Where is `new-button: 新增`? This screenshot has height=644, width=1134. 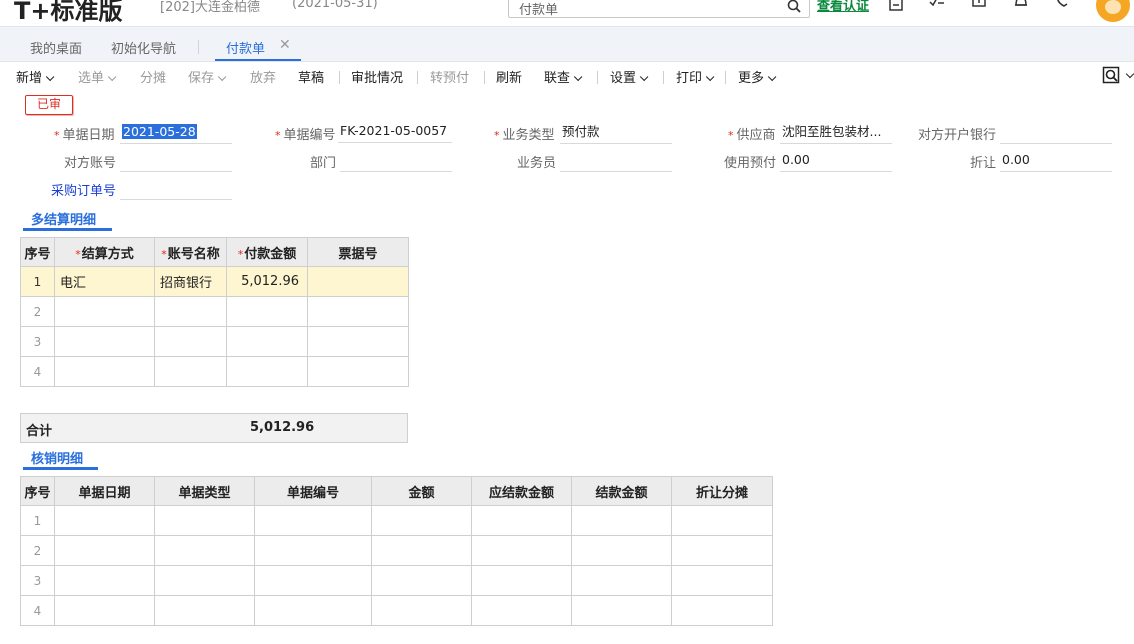 new-button: 新增 is located at coordinates (35, 76).